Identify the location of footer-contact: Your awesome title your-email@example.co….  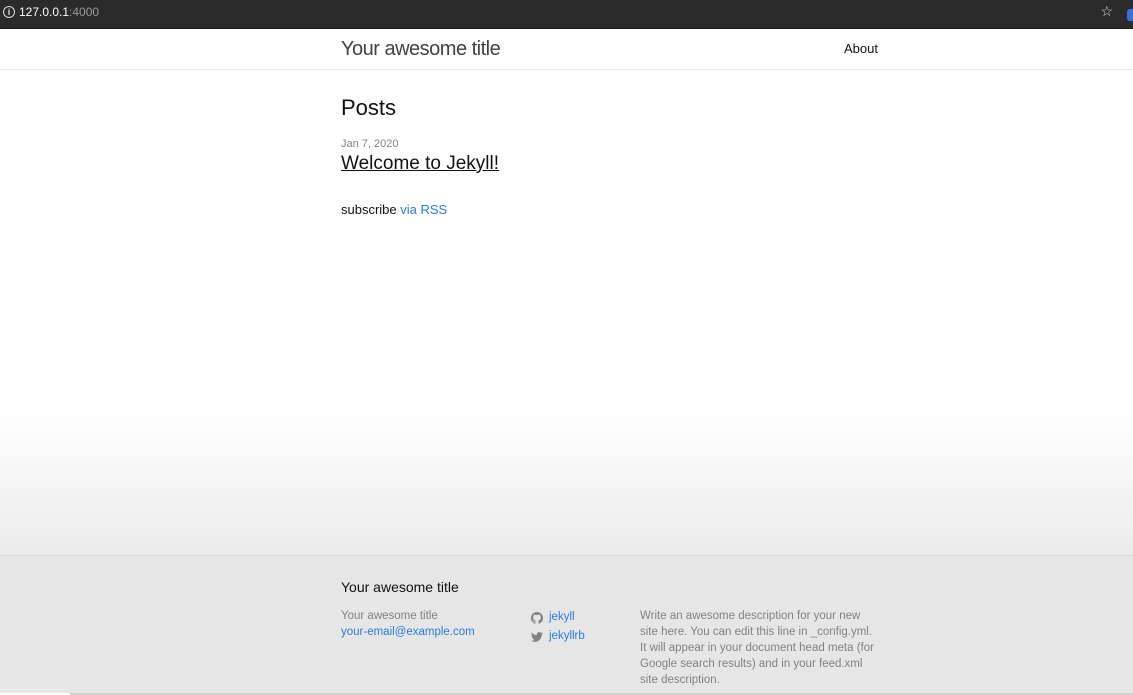
(408, 624).